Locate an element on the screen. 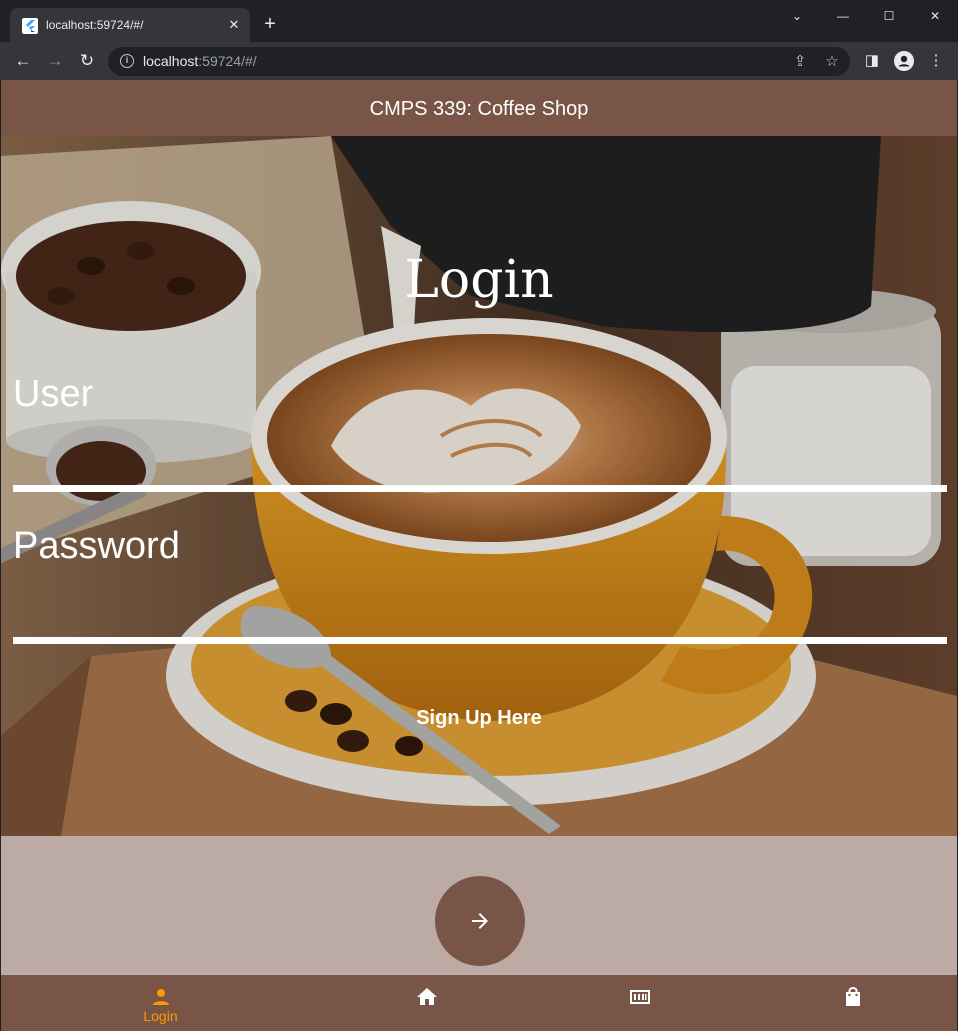  login-heading: Login is located at coordinates (479, 280).